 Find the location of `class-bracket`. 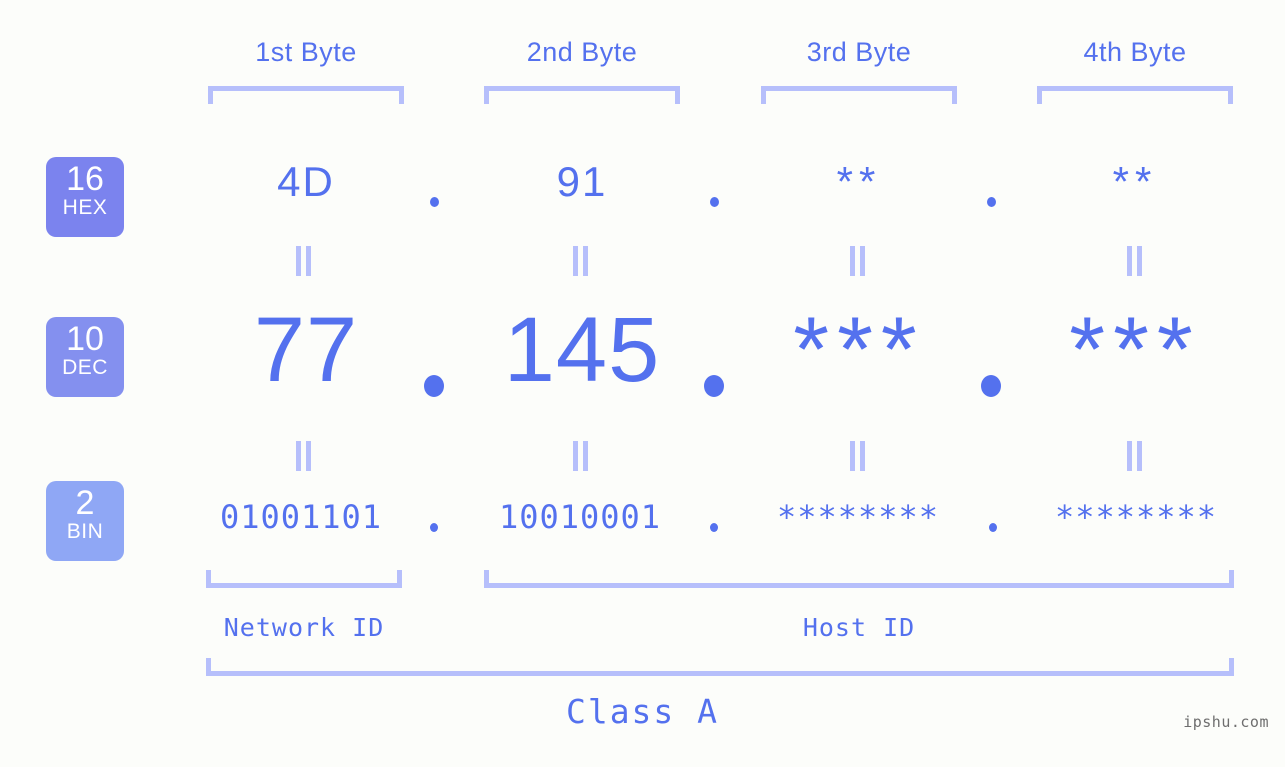

class-bracket is located at coordinates (720, 667).